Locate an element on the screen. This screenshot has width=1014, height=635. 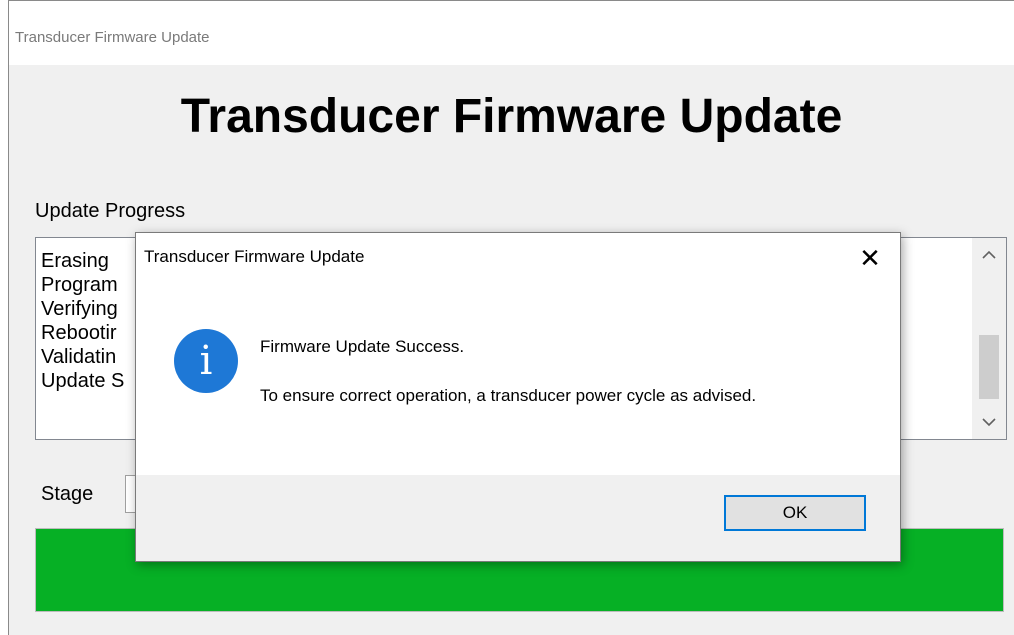
page-title: Transducer Firmware Update is located at coordinates (511, 116).